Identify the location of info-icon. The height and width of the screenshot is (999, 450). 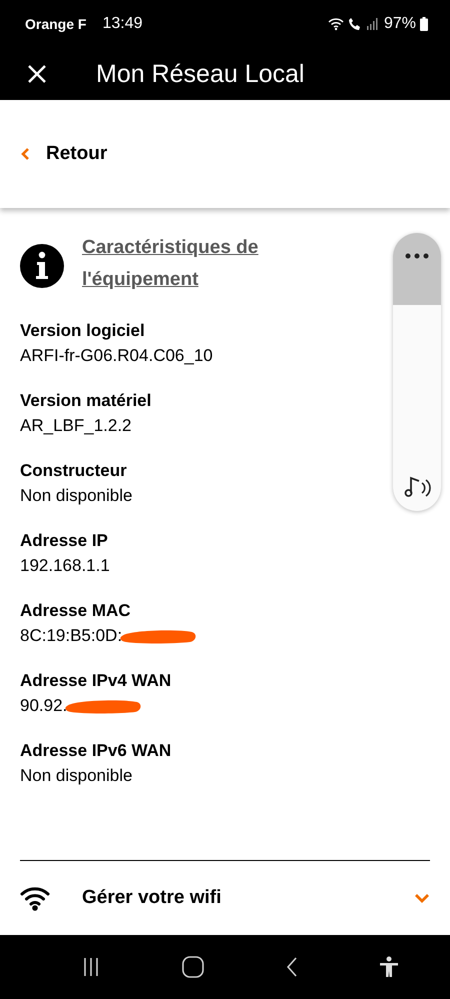
(42, 266).